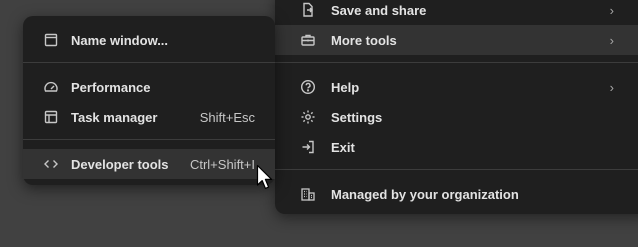 Image resolution: width=638 pixels, height=247 pixels. Describe the element at coordinates (425, 194) in the screenshot. I see `menu-item-label: Managed by your organization` at that location.